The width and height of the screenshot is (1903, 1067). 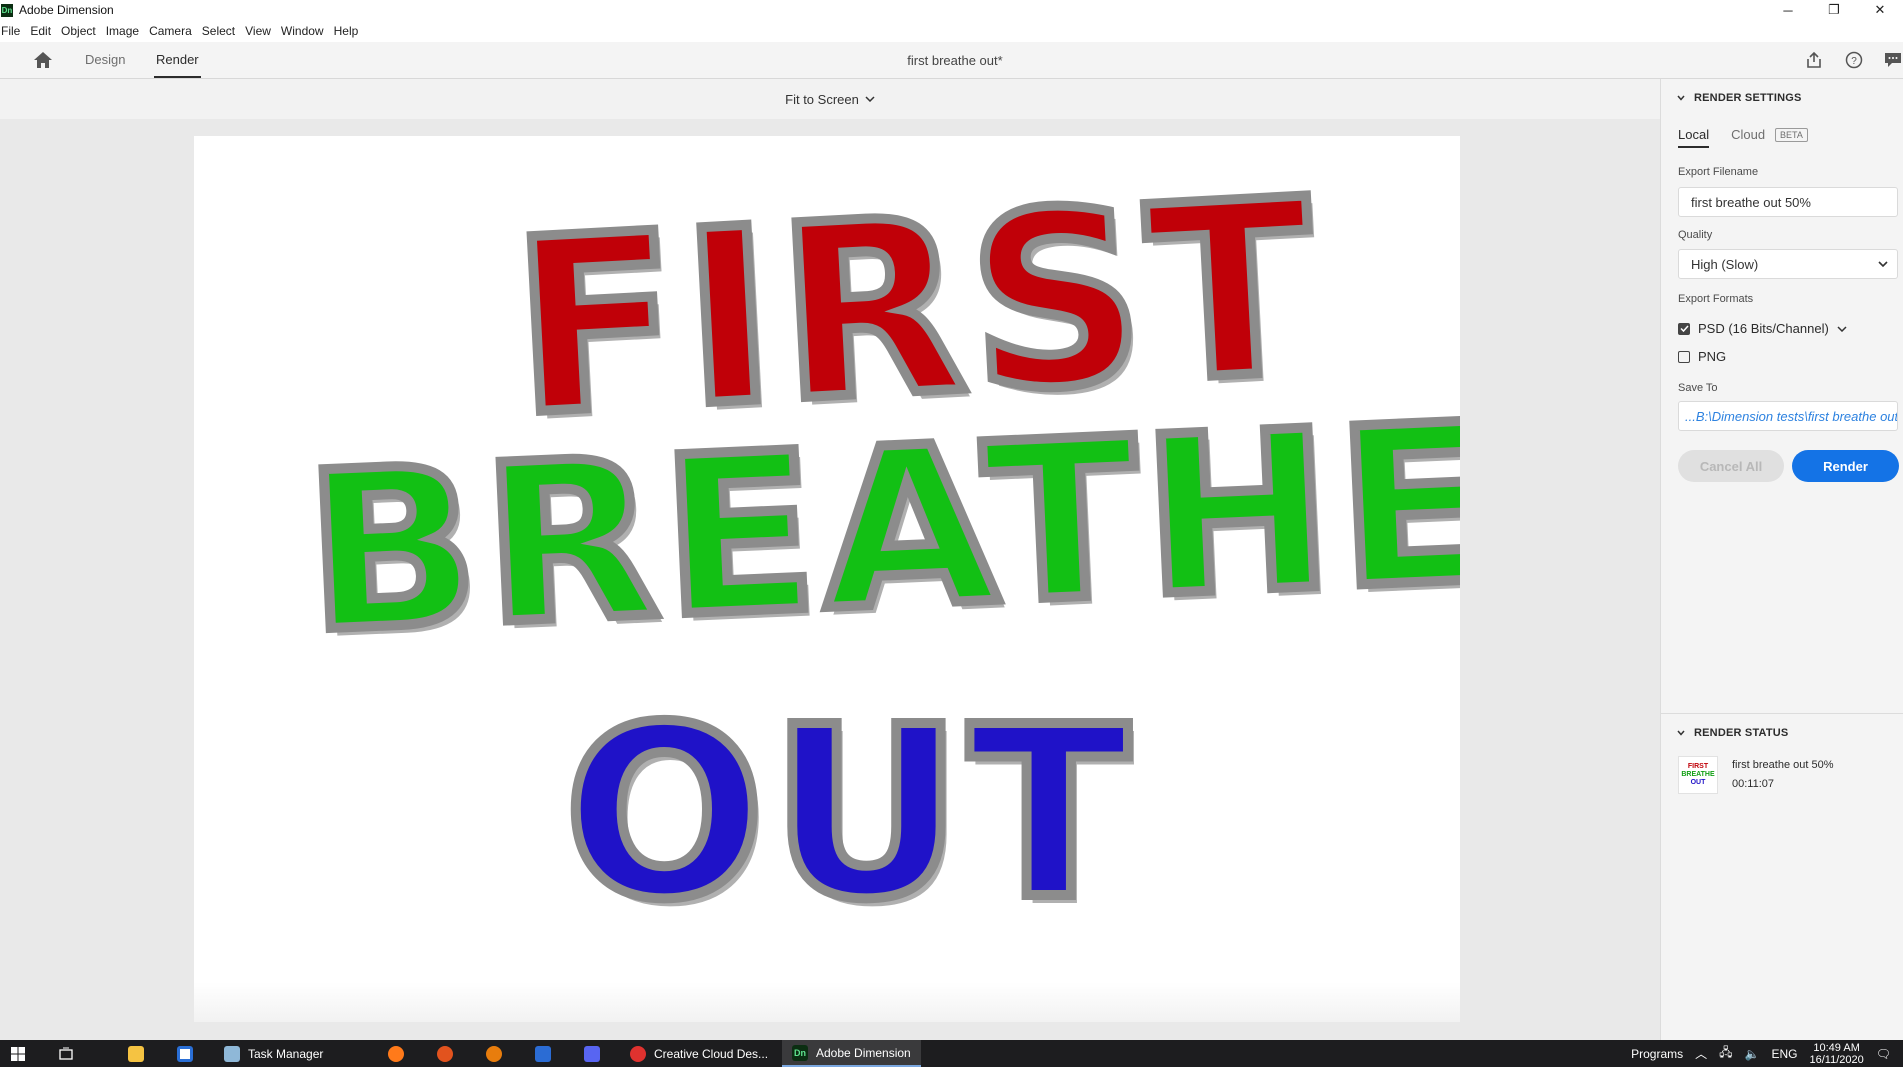 What do you see at coordinates (1880, 10) in the screenshot?
I see `close-button: ✕` at bounding box center [1880, 10].